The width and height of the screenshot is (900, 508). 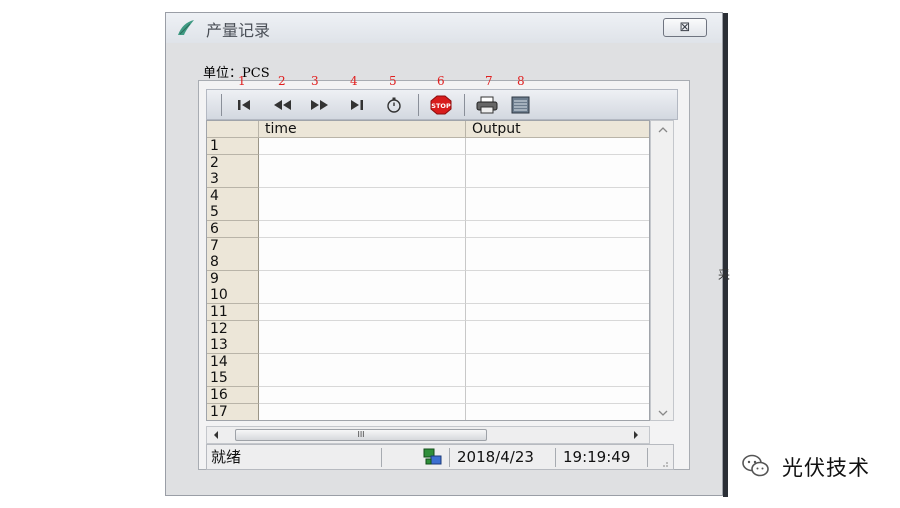 What do you see at coordinates (233, 229) in the screenshot?
I see `row-number: 6` at bounding box center [233, 229].